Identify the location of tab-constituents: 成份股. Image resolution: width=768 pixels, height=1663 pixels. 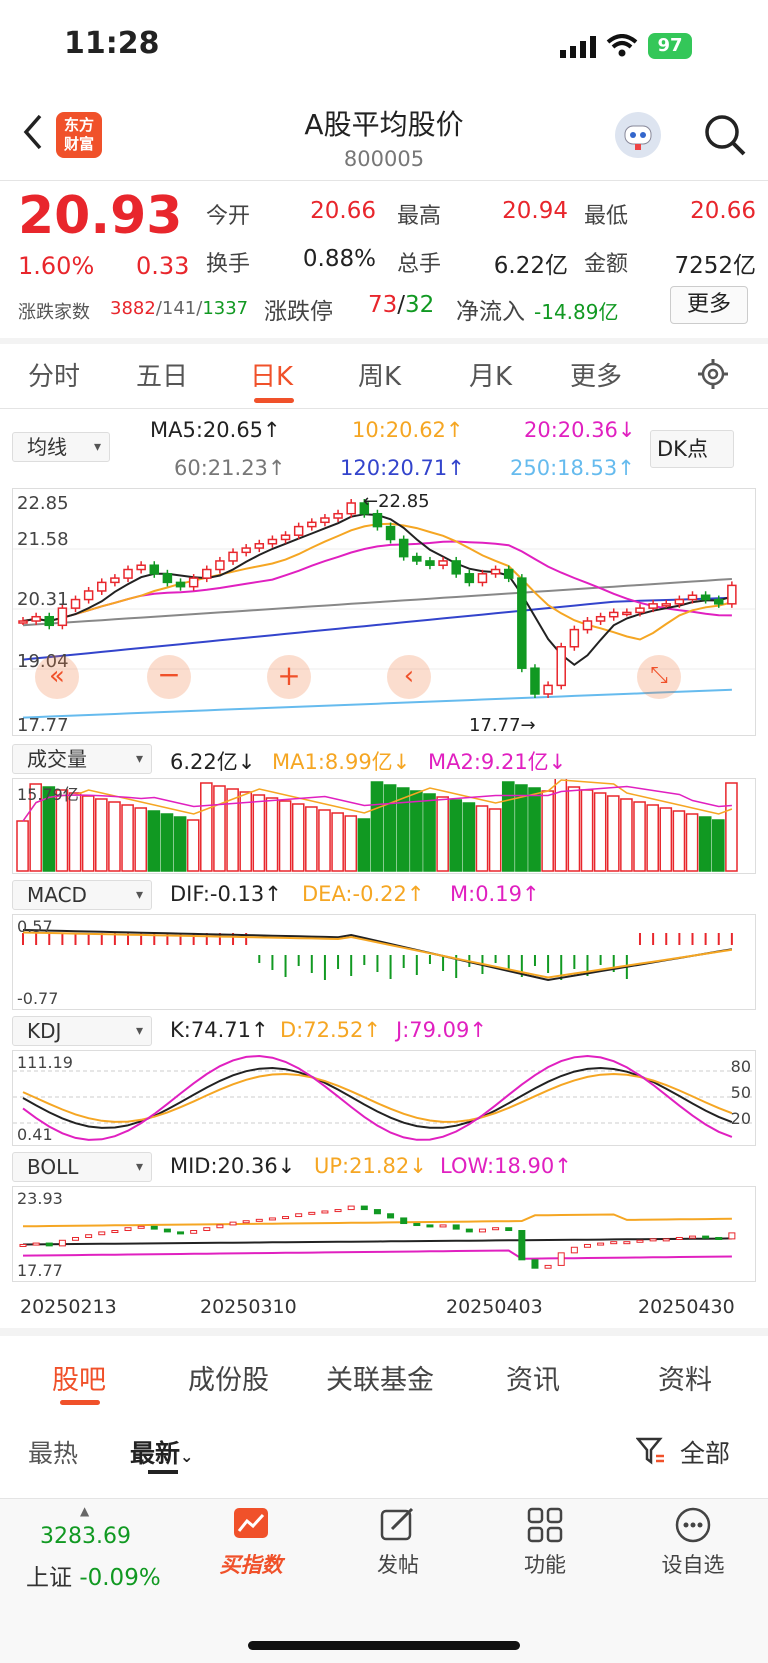
(228, 1377).